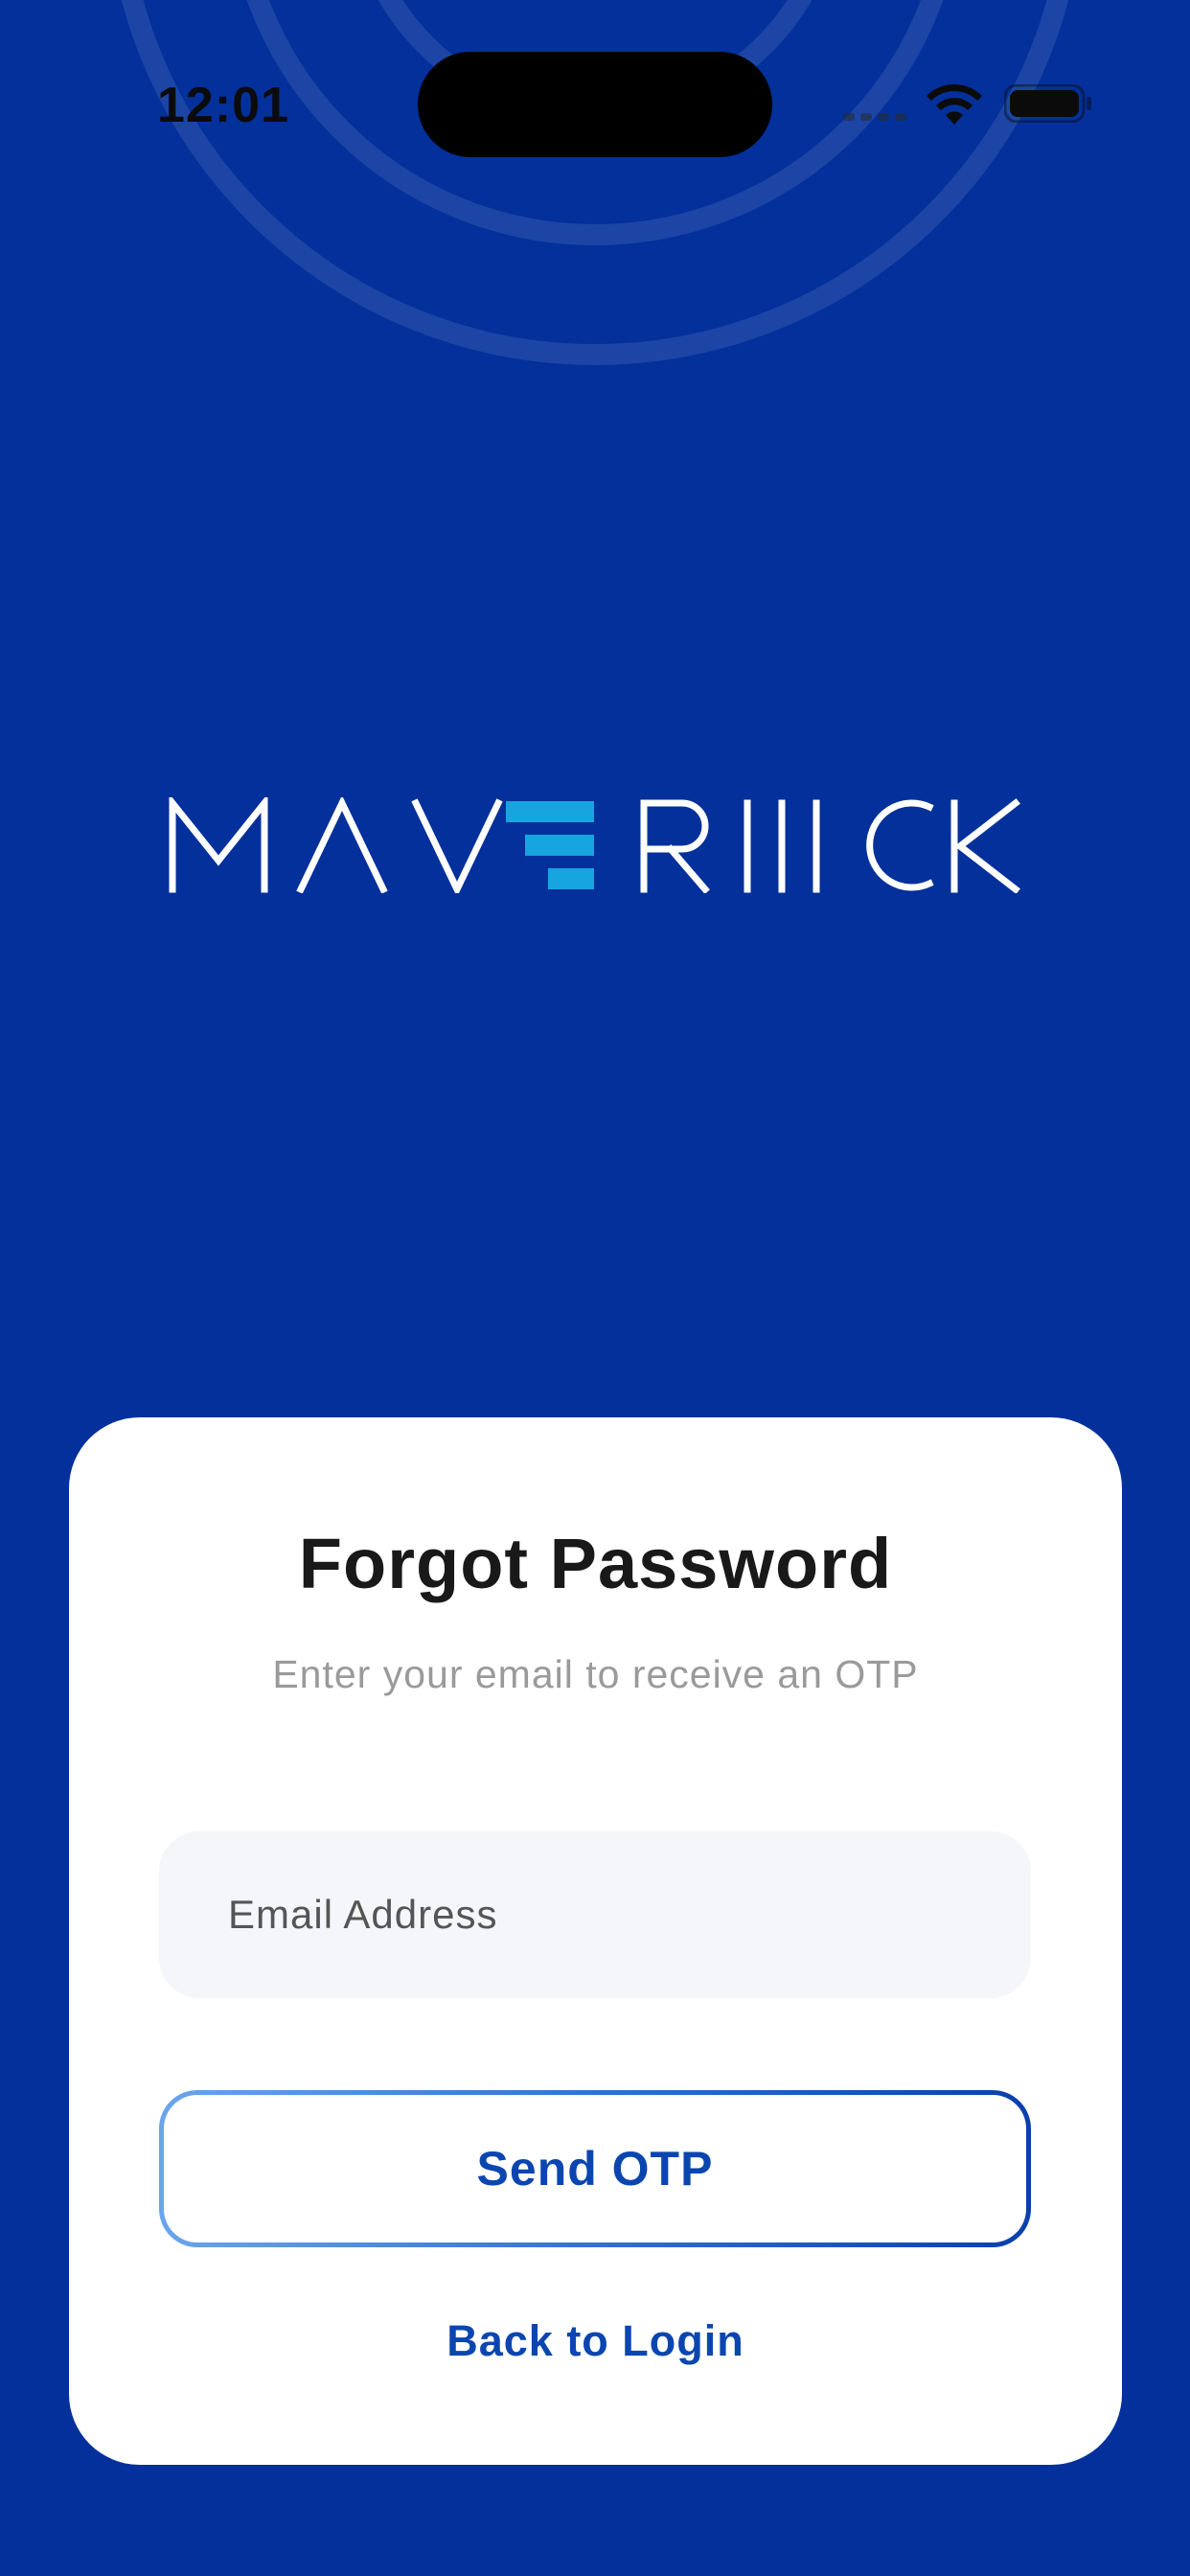  I want to click on email-field, so click(595, 1914).